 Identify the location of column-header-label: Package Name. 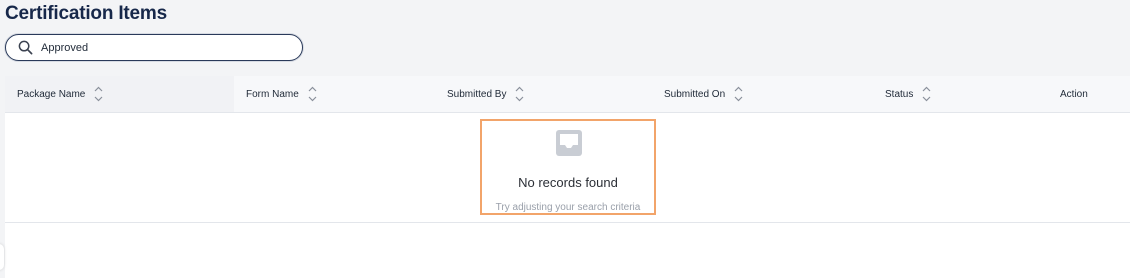
(51, 94).